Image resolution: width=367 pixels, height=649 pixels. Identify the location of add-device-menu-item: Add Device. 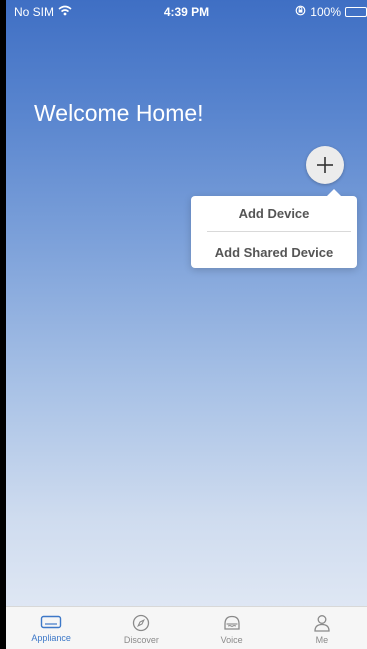
(274, 213).